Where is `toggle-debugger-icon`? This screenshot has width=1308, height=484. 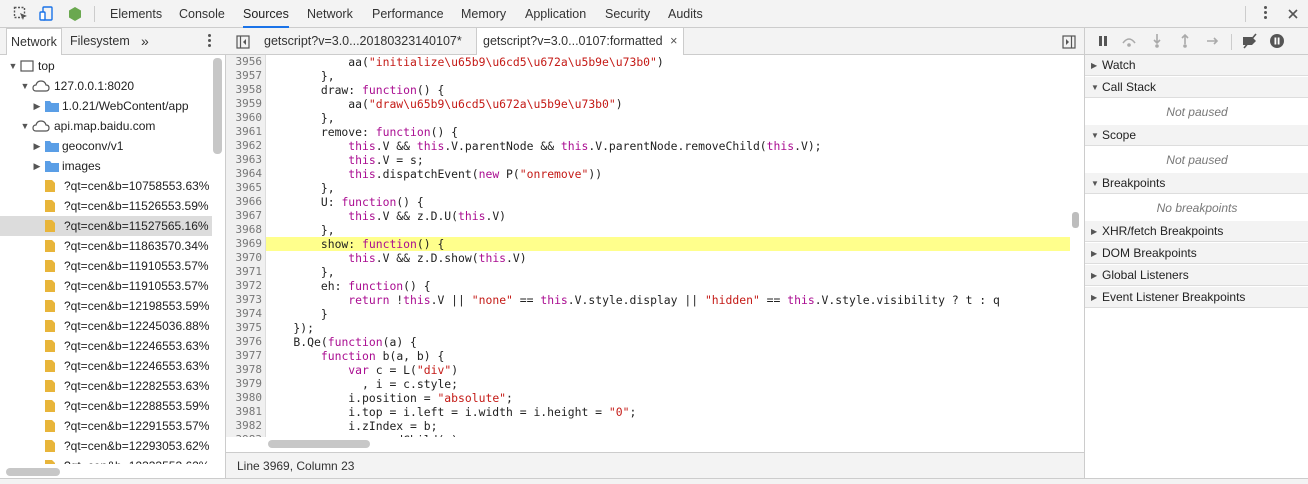 toggle-debugger-icon is located at coordinates (1069, 42).